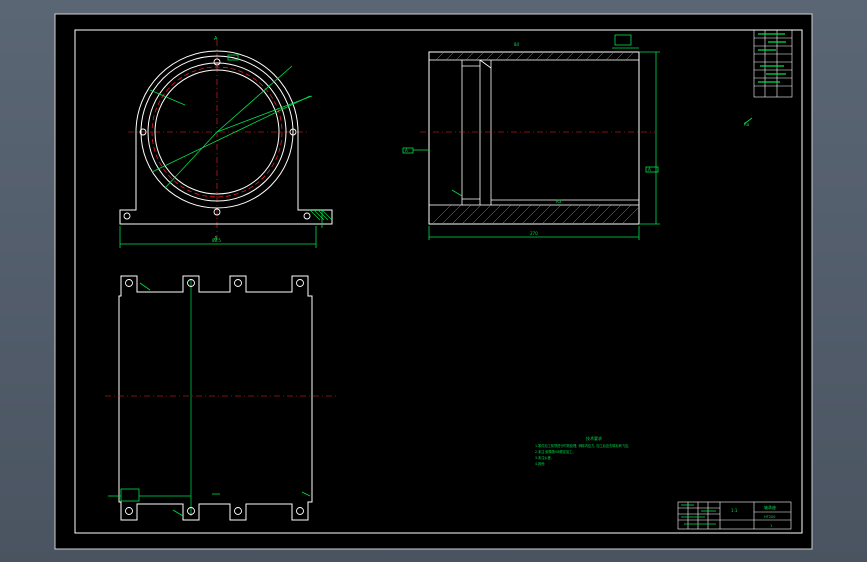 The width and height of the screenshot is (867, 562). I want to click on notes-line-1: 1.零件加工前须进行时效处理, 消除内应力, 加工后应去除毛刺飞边,, so click(582, 445).